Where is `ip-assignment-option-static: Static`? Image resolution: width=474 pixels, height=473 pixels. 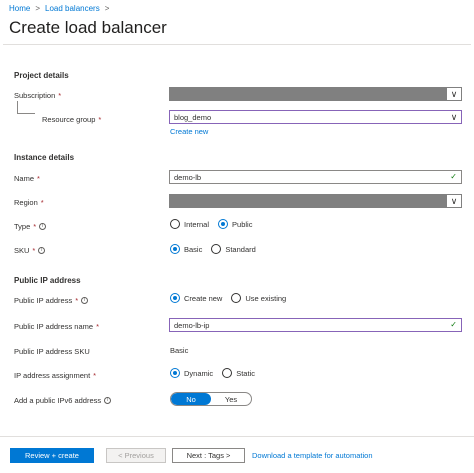 ip-assignment-option-static: Static is located at coordinates (238, 373).